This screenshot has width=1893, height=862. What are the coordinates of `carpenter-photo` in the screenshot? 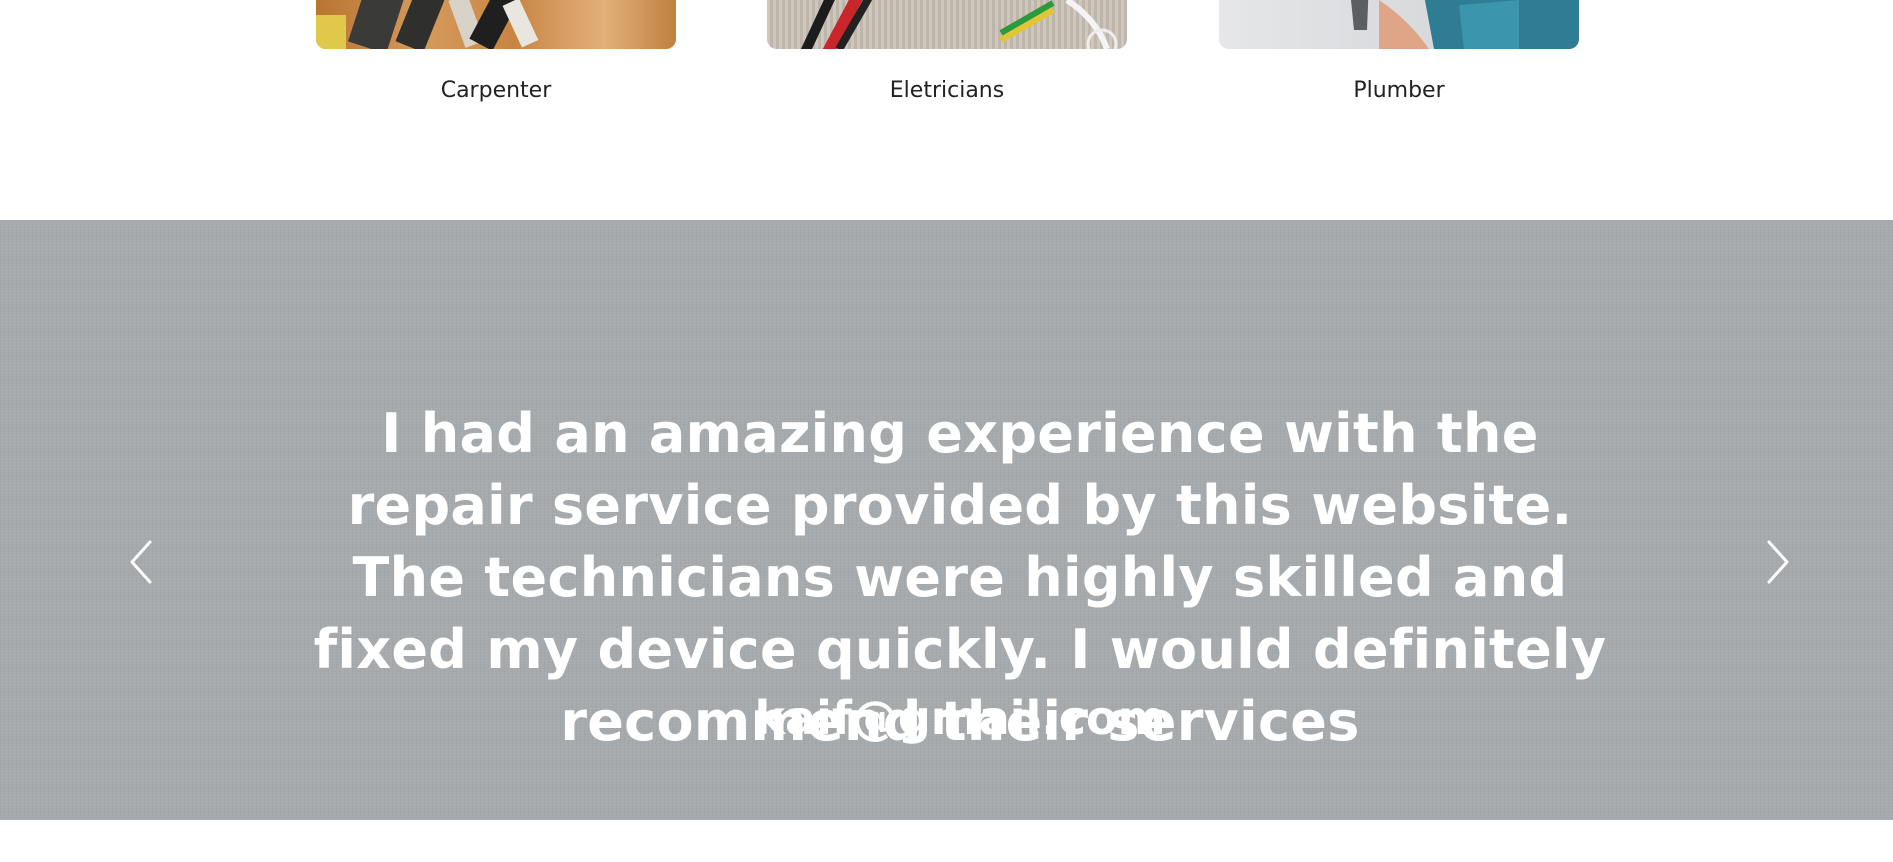 It's located at (496, 24).